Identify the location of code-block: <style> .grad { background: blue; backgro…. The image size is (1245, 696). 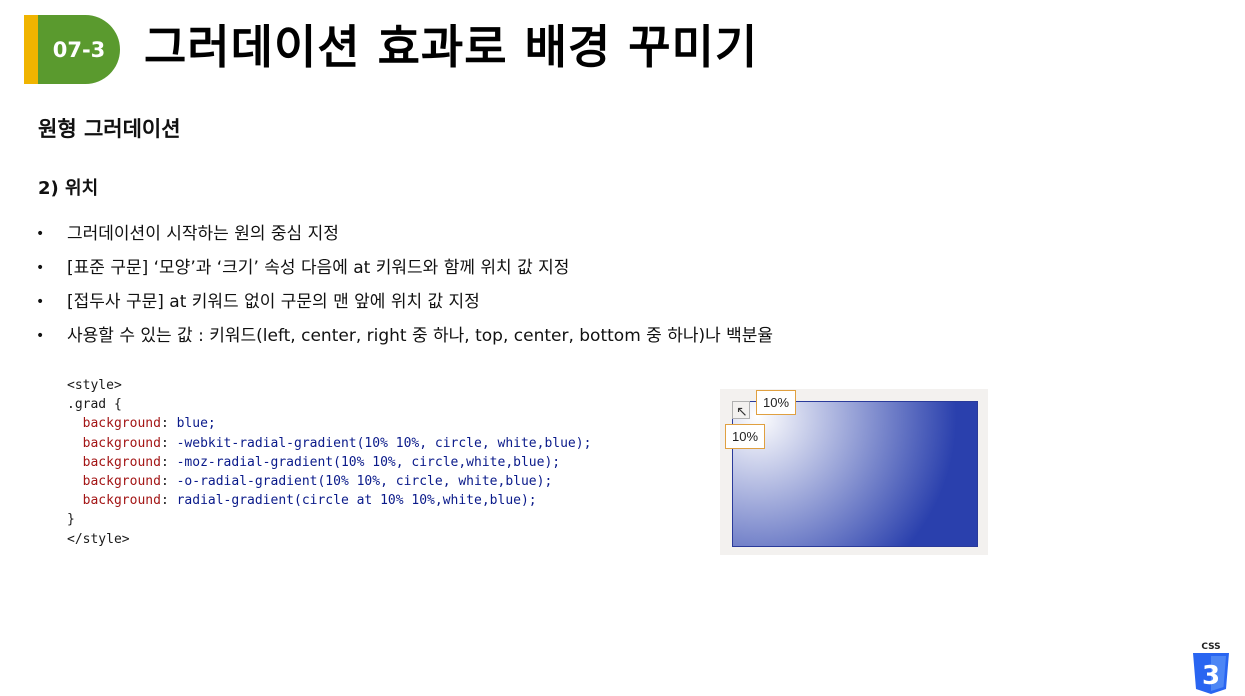
(329, 462).